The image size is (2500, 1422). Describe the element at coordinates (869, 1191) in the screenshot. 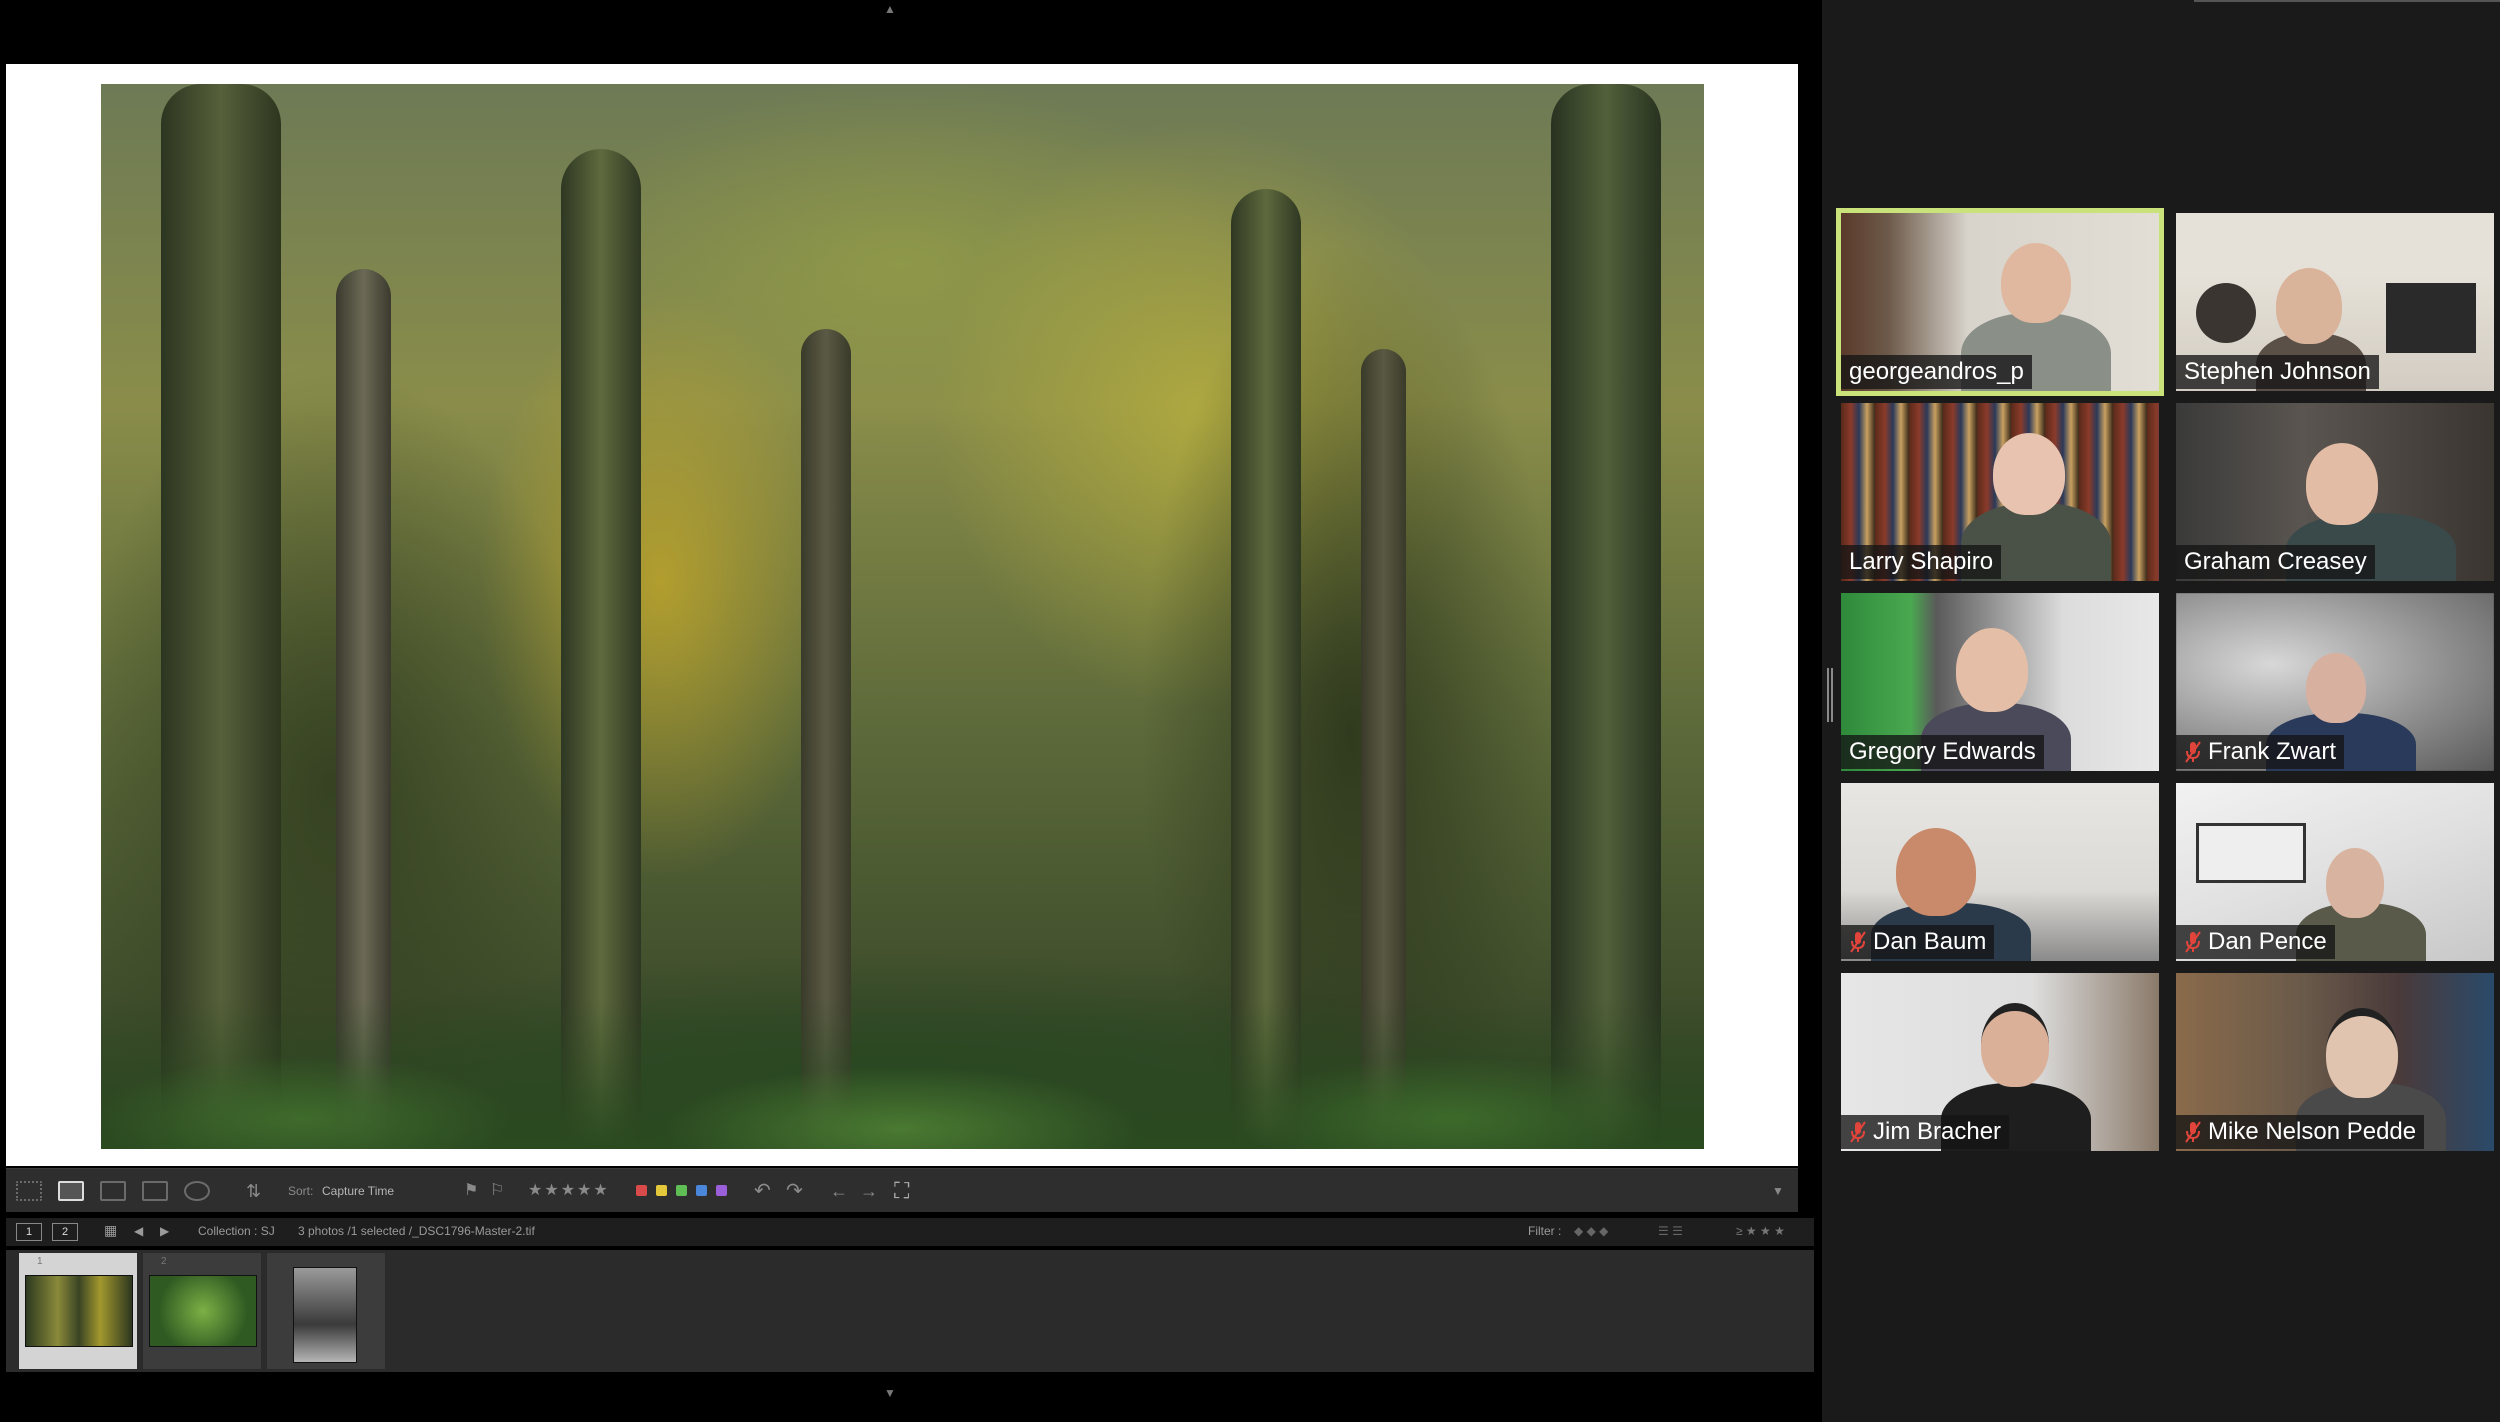

I see `next-photo-icon: →` at that location.